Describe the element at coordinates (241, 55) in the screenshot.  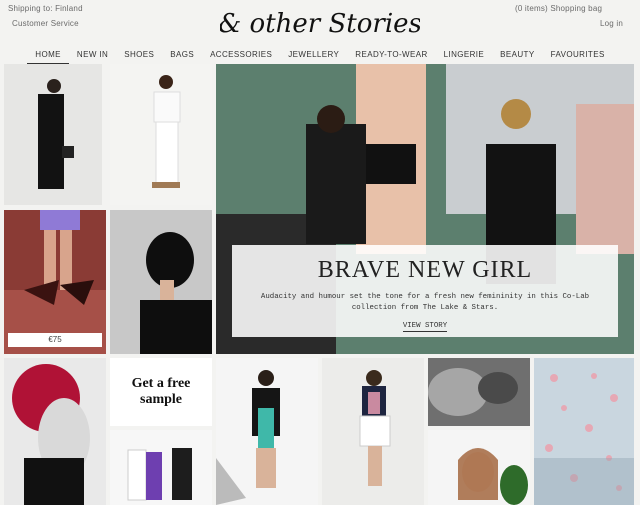
I see `nav-accessories: ACCESSORIES` at that location.